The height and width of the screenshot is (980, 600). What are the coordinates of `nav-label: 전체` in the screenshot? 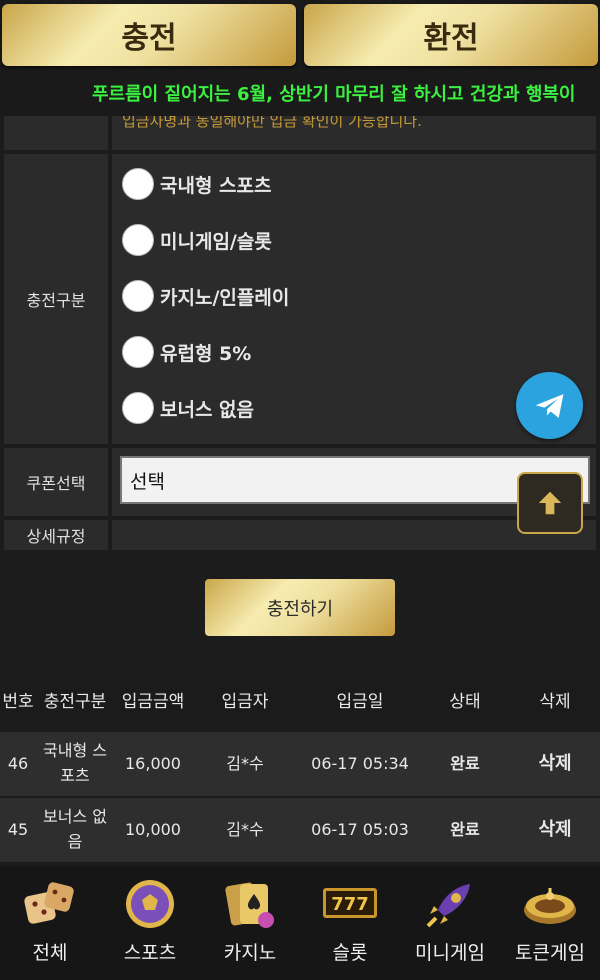 It's located at (50, 953).